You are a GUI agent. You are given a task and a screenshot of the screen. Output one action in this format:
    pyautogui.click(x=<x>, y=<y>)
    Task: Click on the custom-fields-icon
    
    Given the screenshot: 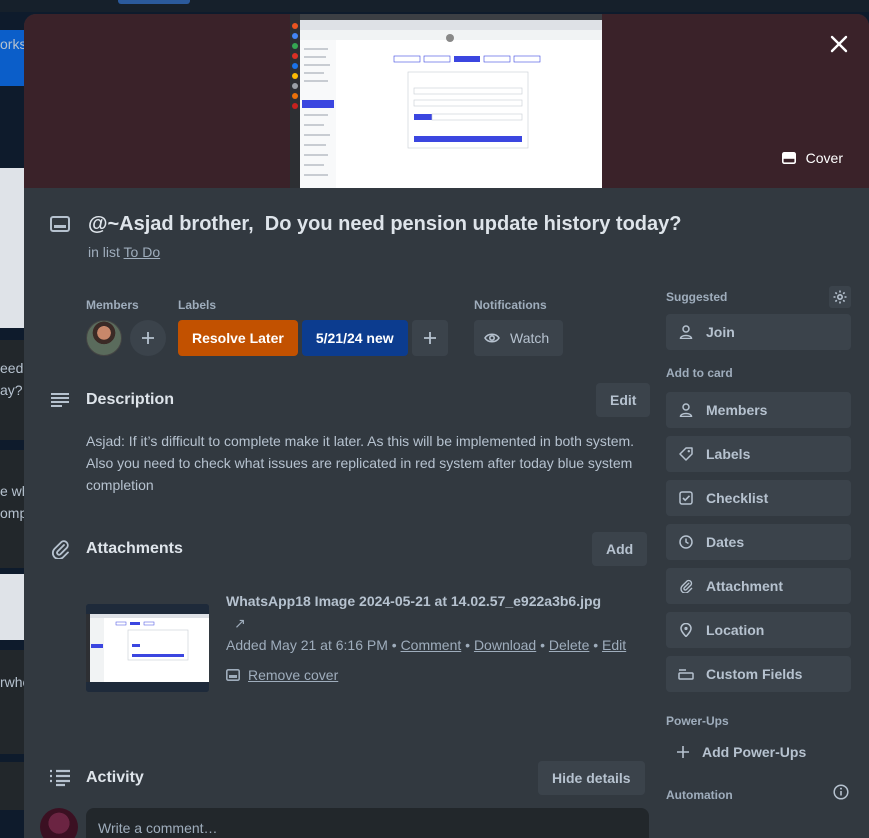 What is the action you would take?
    pyautogui.click(x=686, y=674)
    